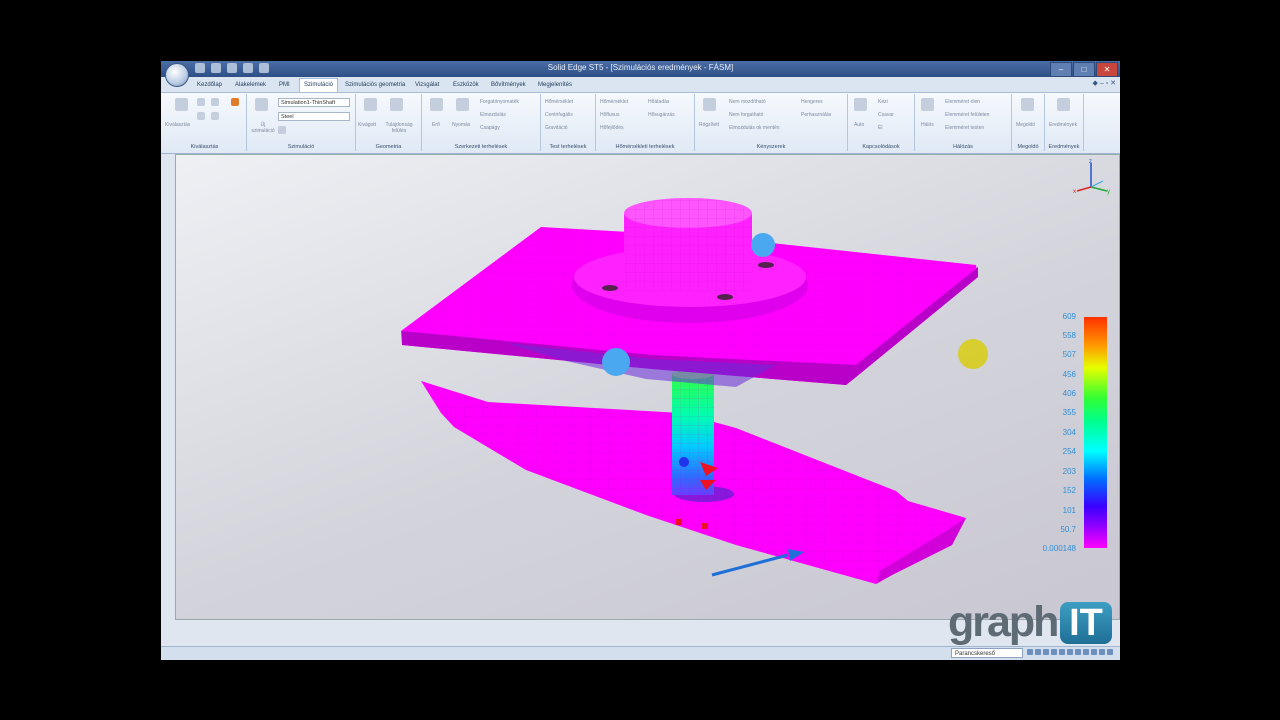 The image size is (1280, 720). Describe the element at coordinates (1061, 69) in the screenshot. I see `minimize-button: –` at that location.